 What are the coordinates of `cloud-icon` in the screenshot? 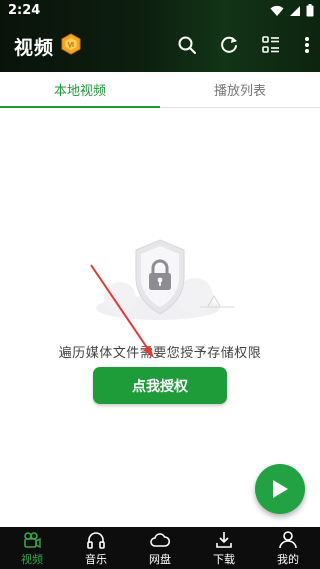 It's located at (160, 539).